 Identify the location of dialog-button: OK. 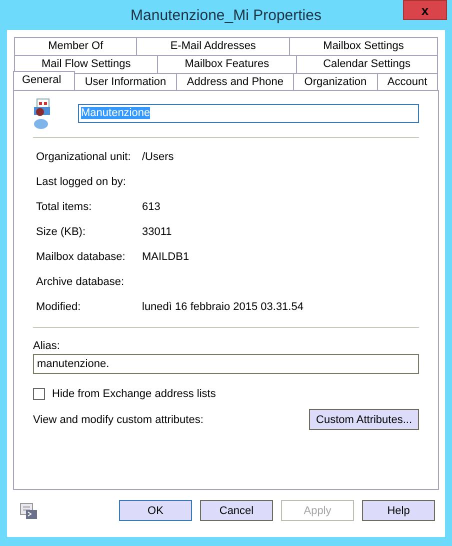
(155, 510).